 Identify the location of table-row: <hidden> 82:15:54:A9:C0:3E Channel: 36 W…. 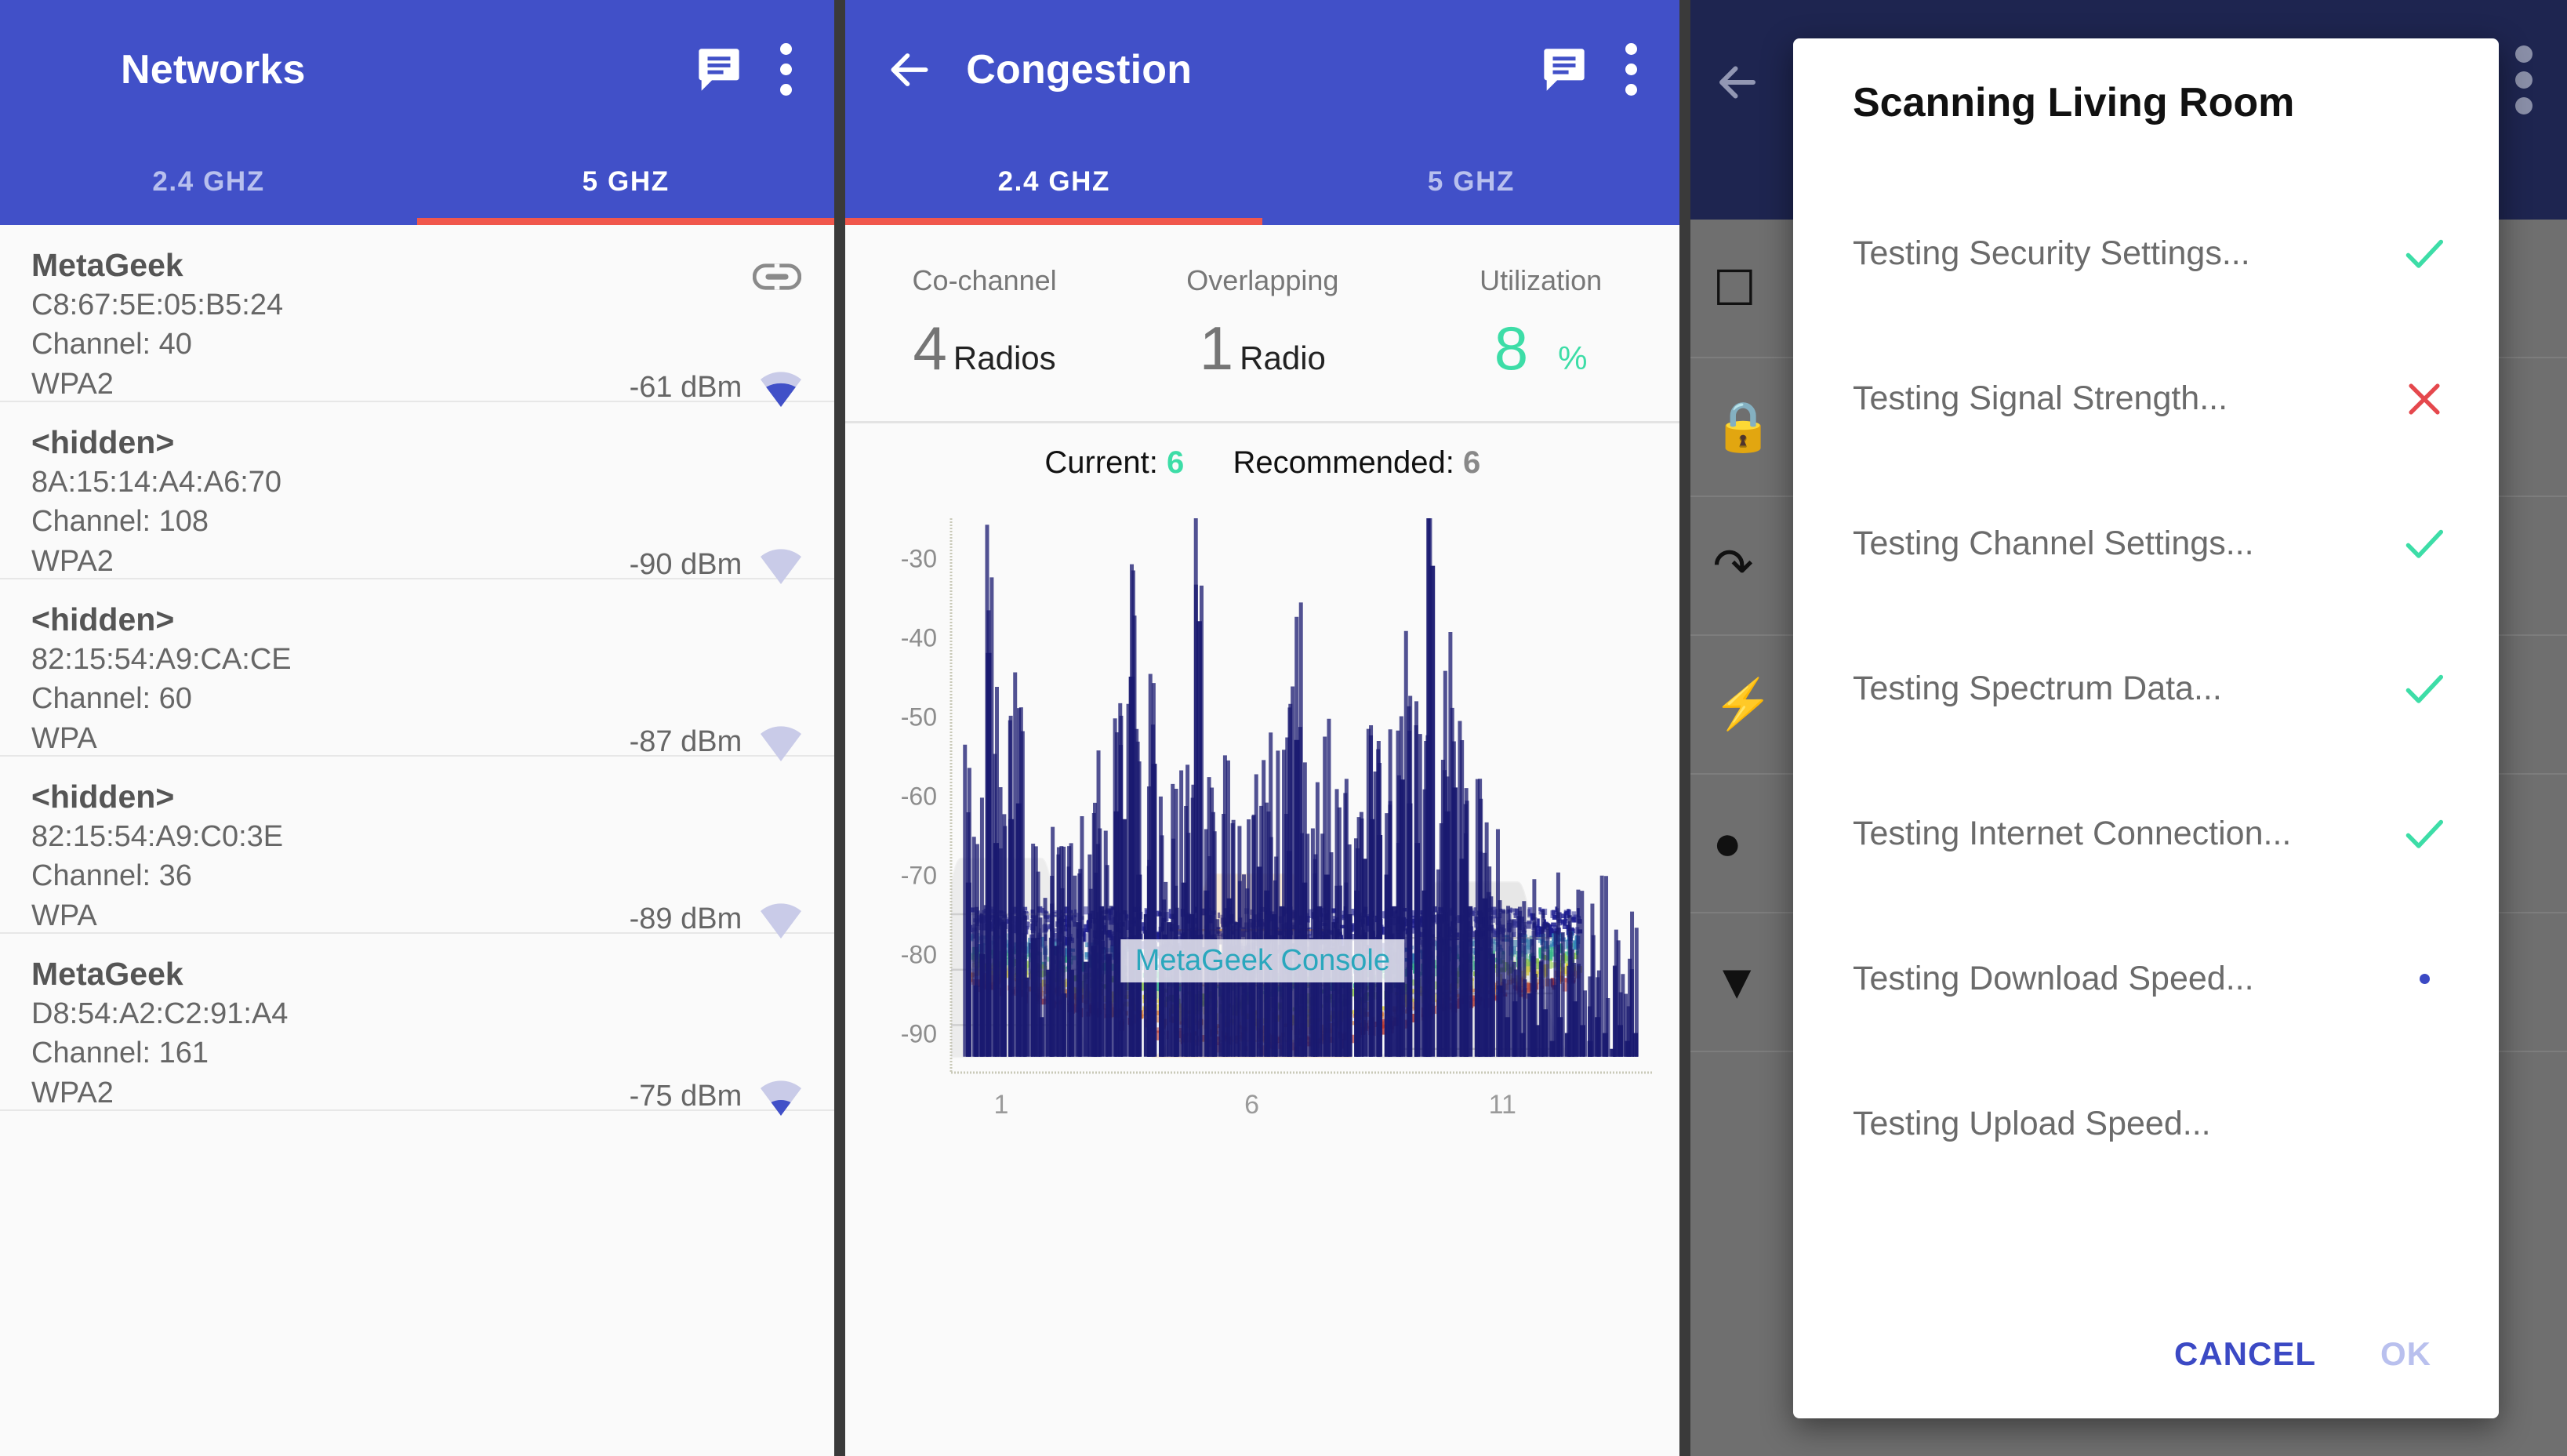
(417, 848).